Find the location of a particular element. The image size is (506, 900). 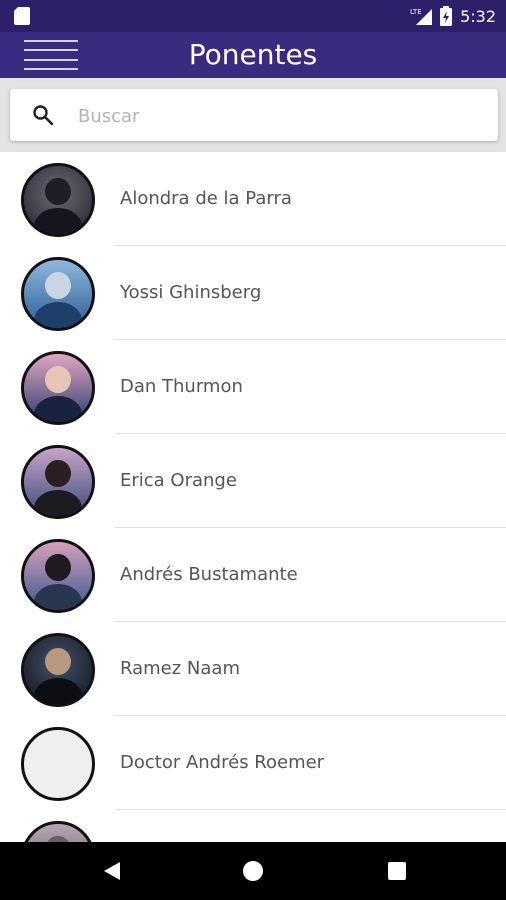

back-icon is located at coordinates (112, 871).